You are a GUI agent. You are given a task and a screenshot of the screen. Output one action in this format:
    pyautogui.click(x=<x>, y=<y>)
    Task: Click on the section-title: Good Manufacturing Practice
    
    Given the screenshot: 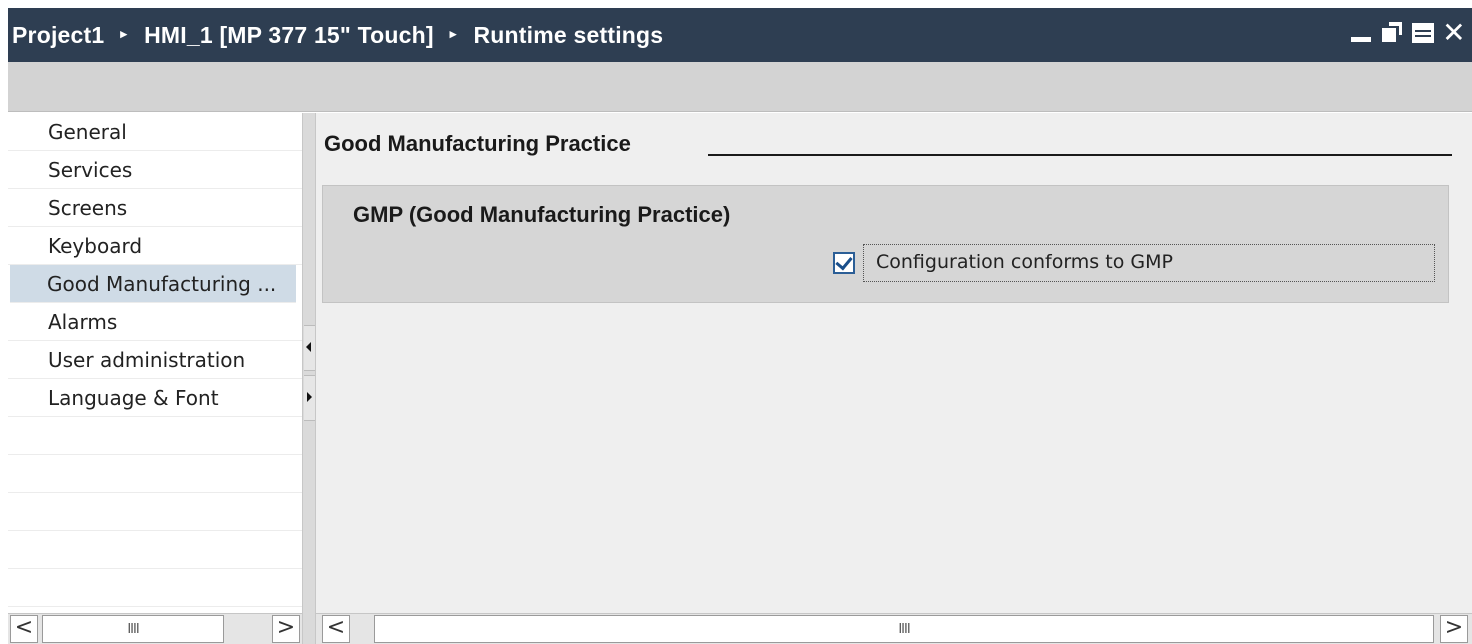 What is the action you would take?
    pyautogui.click(x=477, y=143)
    